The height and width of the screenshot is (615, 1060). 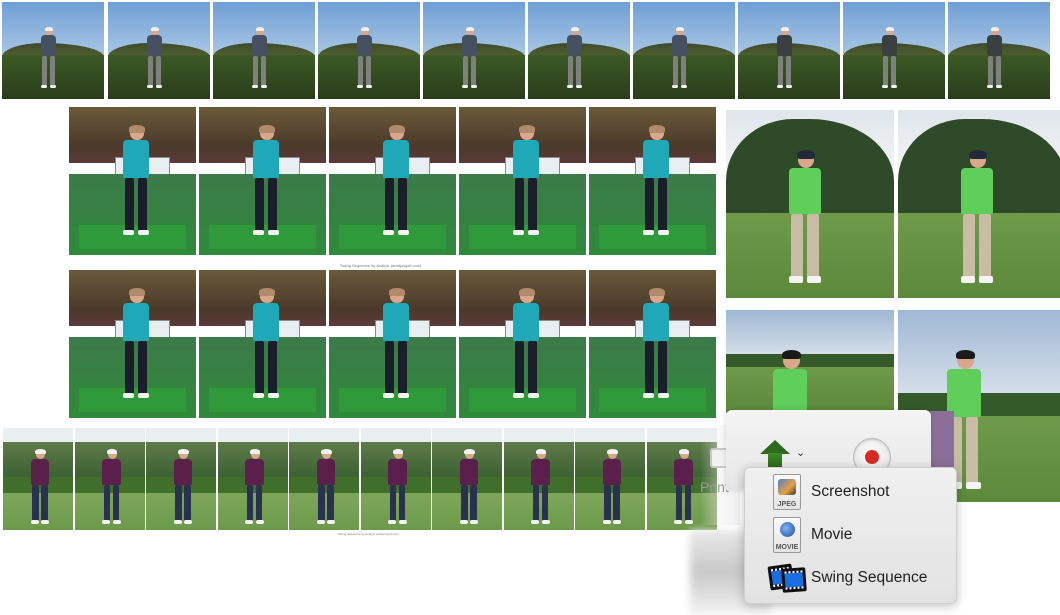 I want to click on menu-item-movie: MOVIE Movie, so click(x=850, y=535).